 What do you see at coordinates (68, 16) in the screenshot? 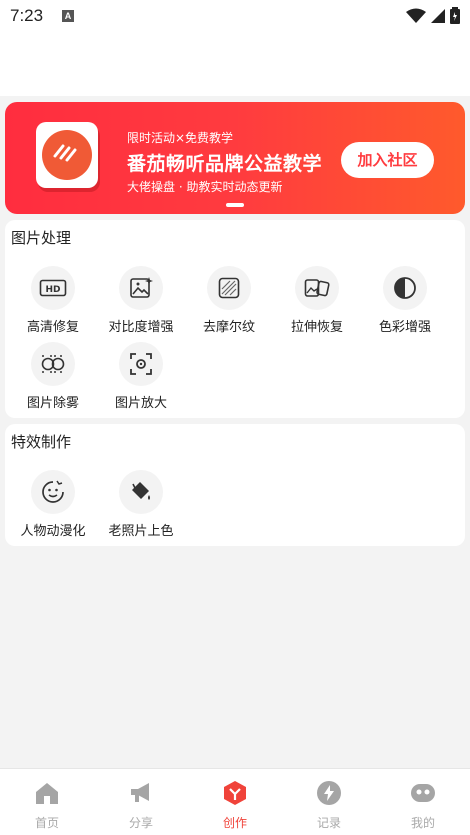
I see `notification-a-icon: A` at bounding box center [68, 16].